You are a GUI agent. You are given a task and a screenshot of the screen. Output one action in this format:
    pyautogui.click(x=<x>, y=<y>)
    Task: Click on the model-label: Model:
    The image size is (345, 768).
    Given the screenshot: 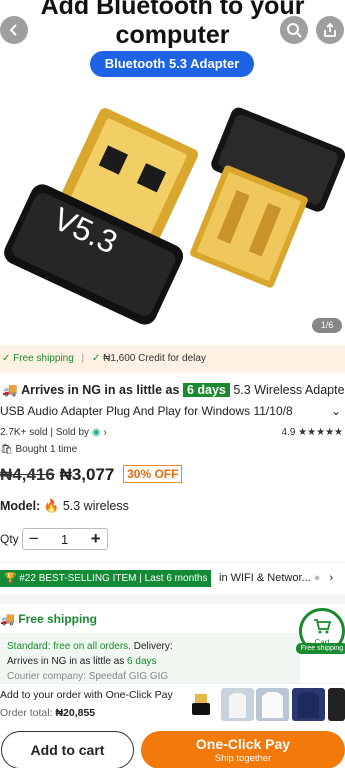 What is the action you would take?
    pyautogui.click(x=20, y=506)
    